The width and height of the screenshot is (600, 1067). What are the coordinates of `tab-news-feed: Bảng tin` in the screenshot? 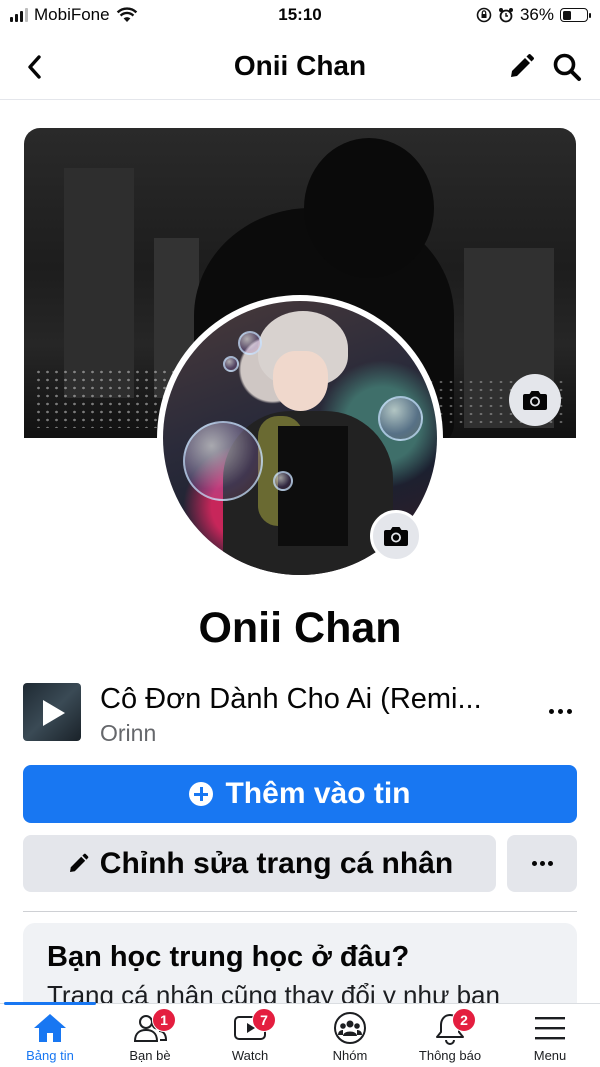 It's located at (50, 1038).